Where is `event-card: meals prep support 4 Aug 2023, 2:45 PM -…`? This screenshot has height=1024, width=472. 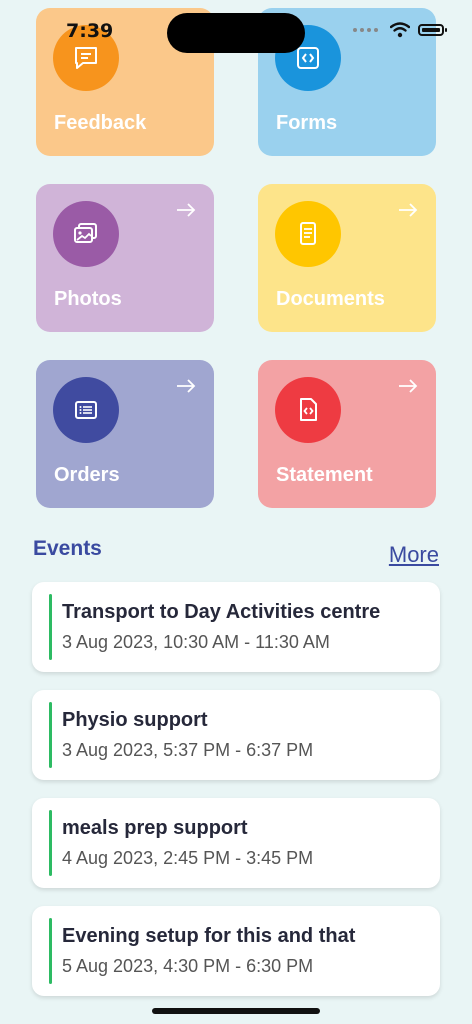 event-card: meals prep support 4 Aug 2023, 2:45 PM -… is located at coordinates (236, 843).